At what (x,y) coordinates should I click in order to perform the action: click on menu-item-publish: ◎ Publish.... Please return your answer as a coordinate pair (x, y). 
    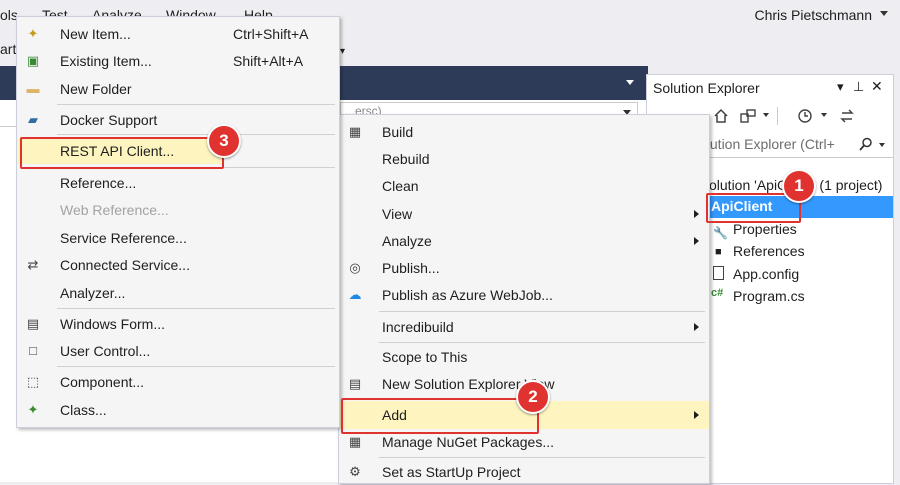
    Looking at the image, I should click on (524, 268).